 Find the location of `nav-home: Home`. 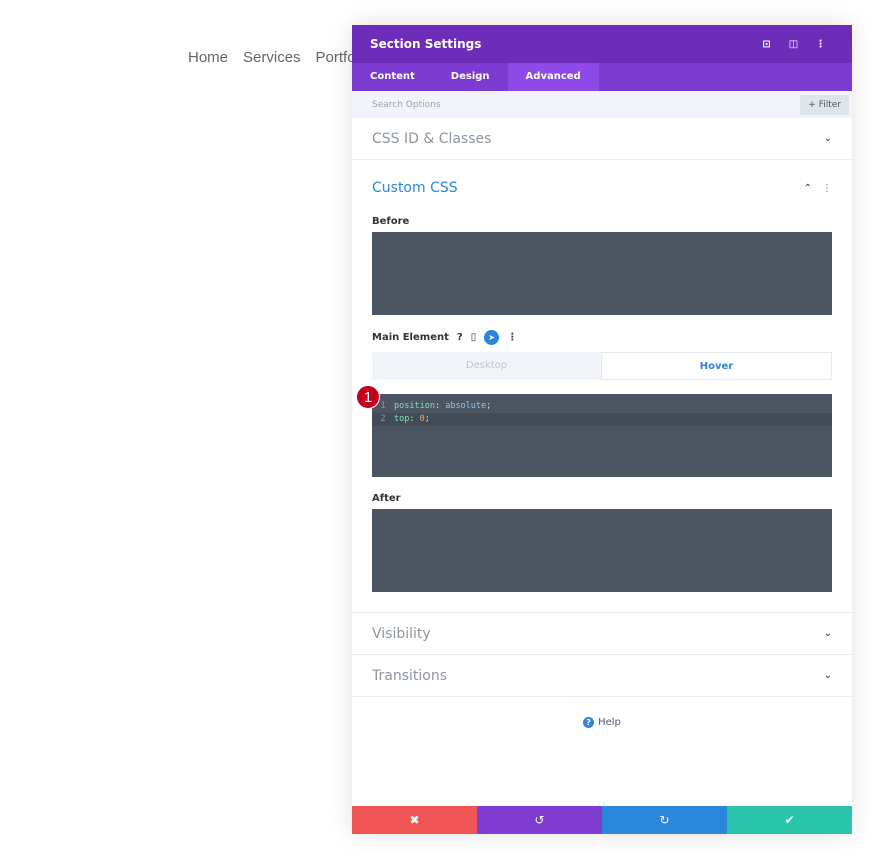

nav-home: Home is located at coordinates (208, 57).